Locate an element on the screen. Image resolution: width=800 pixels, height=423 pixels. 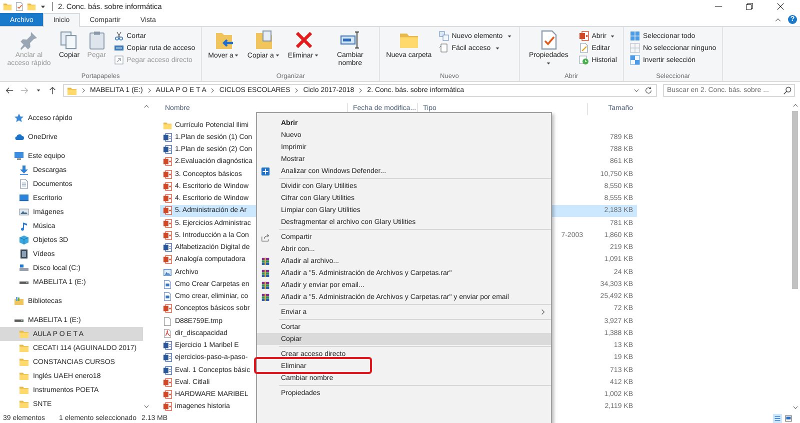
shortcut-icon is located at coordinates (119, 60).